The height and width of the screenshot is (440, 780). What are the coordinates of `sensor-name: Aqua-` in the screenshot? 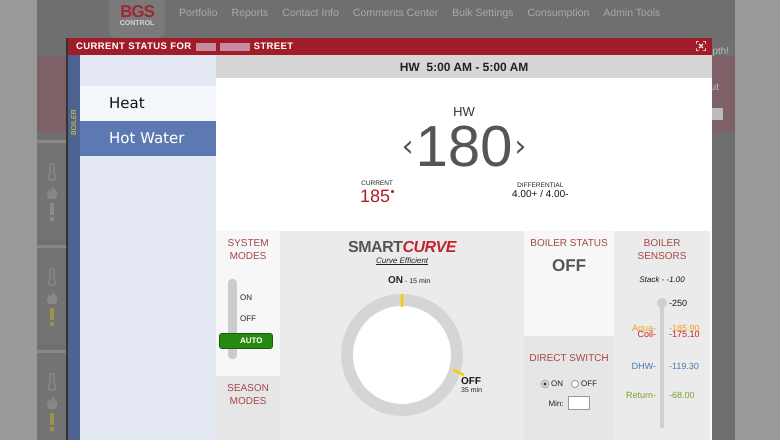 It's located at (643, 328).